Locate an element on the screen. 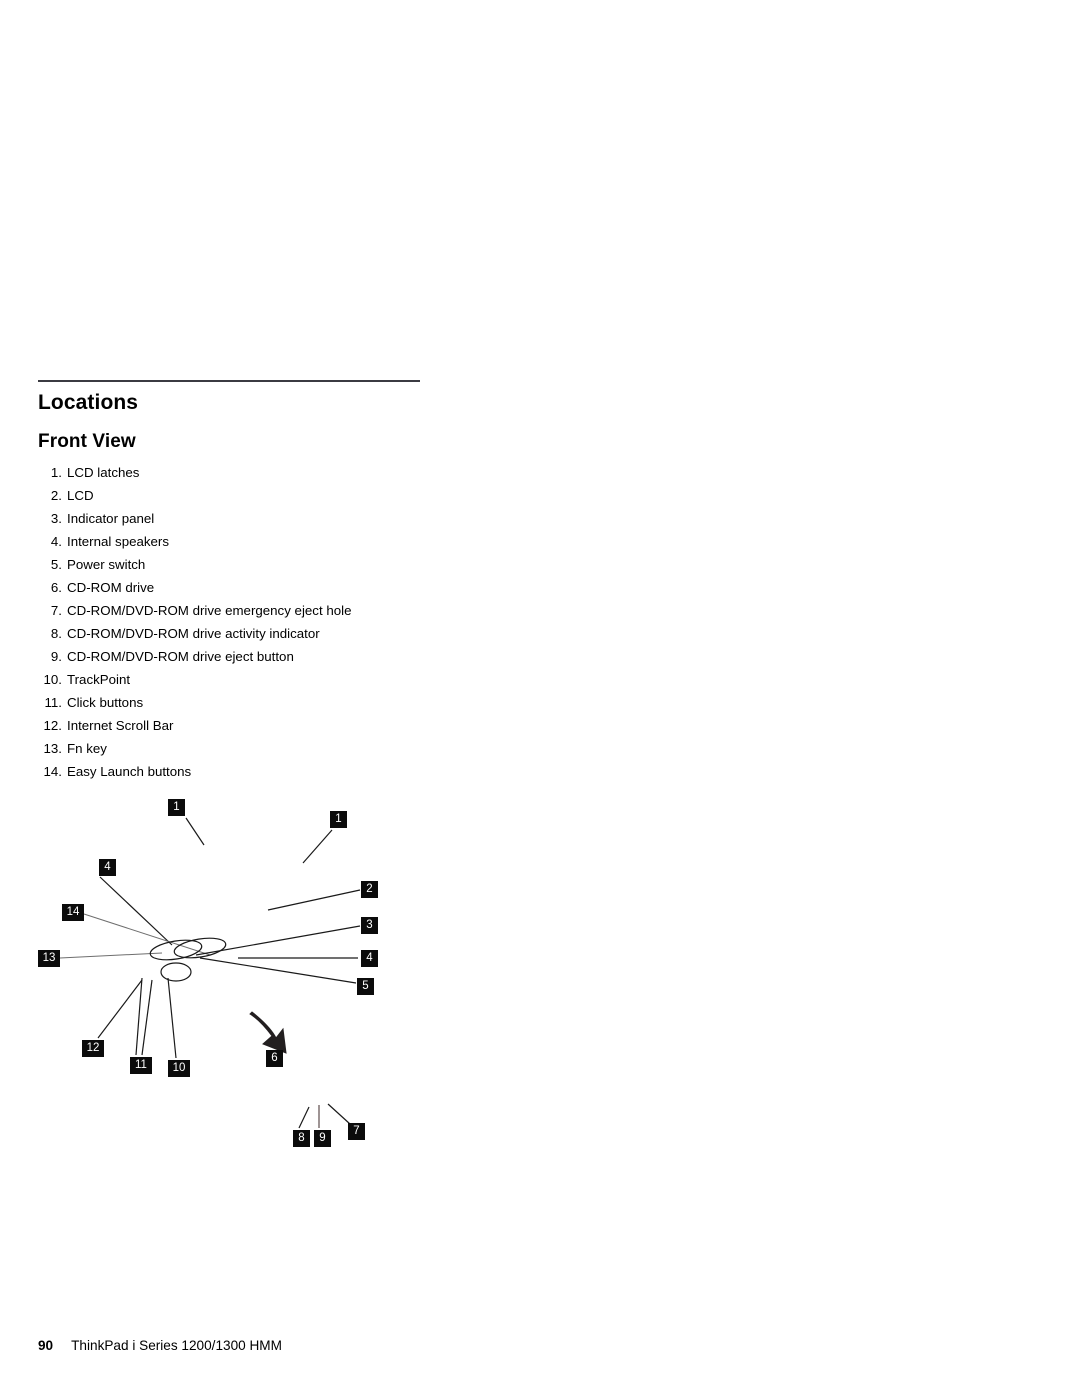  parts-list-item-number: 7. is located at coordinates (56, 610).